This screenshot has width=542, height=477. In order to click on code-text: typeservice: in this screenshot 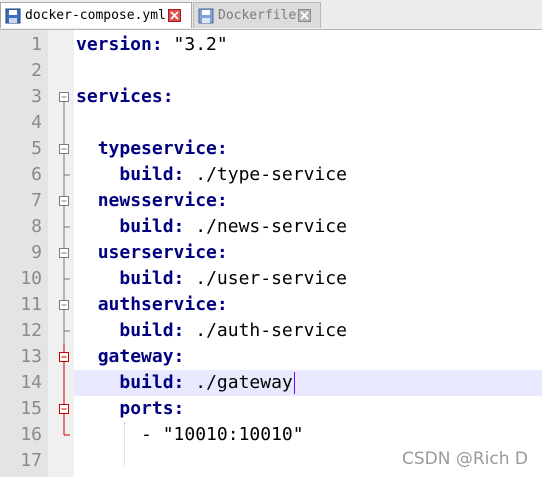, I will do `click(152, 149)`.